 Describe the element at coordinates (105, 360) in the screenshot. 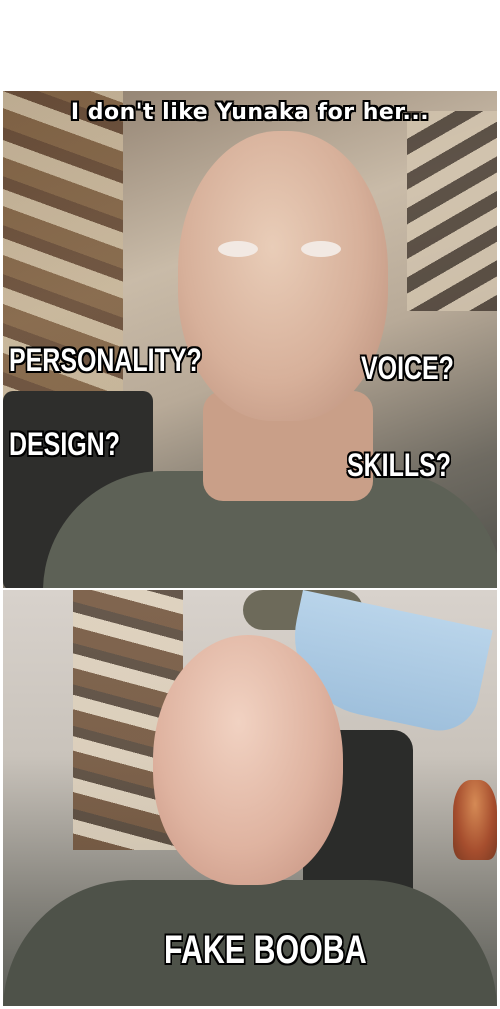

I see `label-personality: PERSONALITY?` at that location.